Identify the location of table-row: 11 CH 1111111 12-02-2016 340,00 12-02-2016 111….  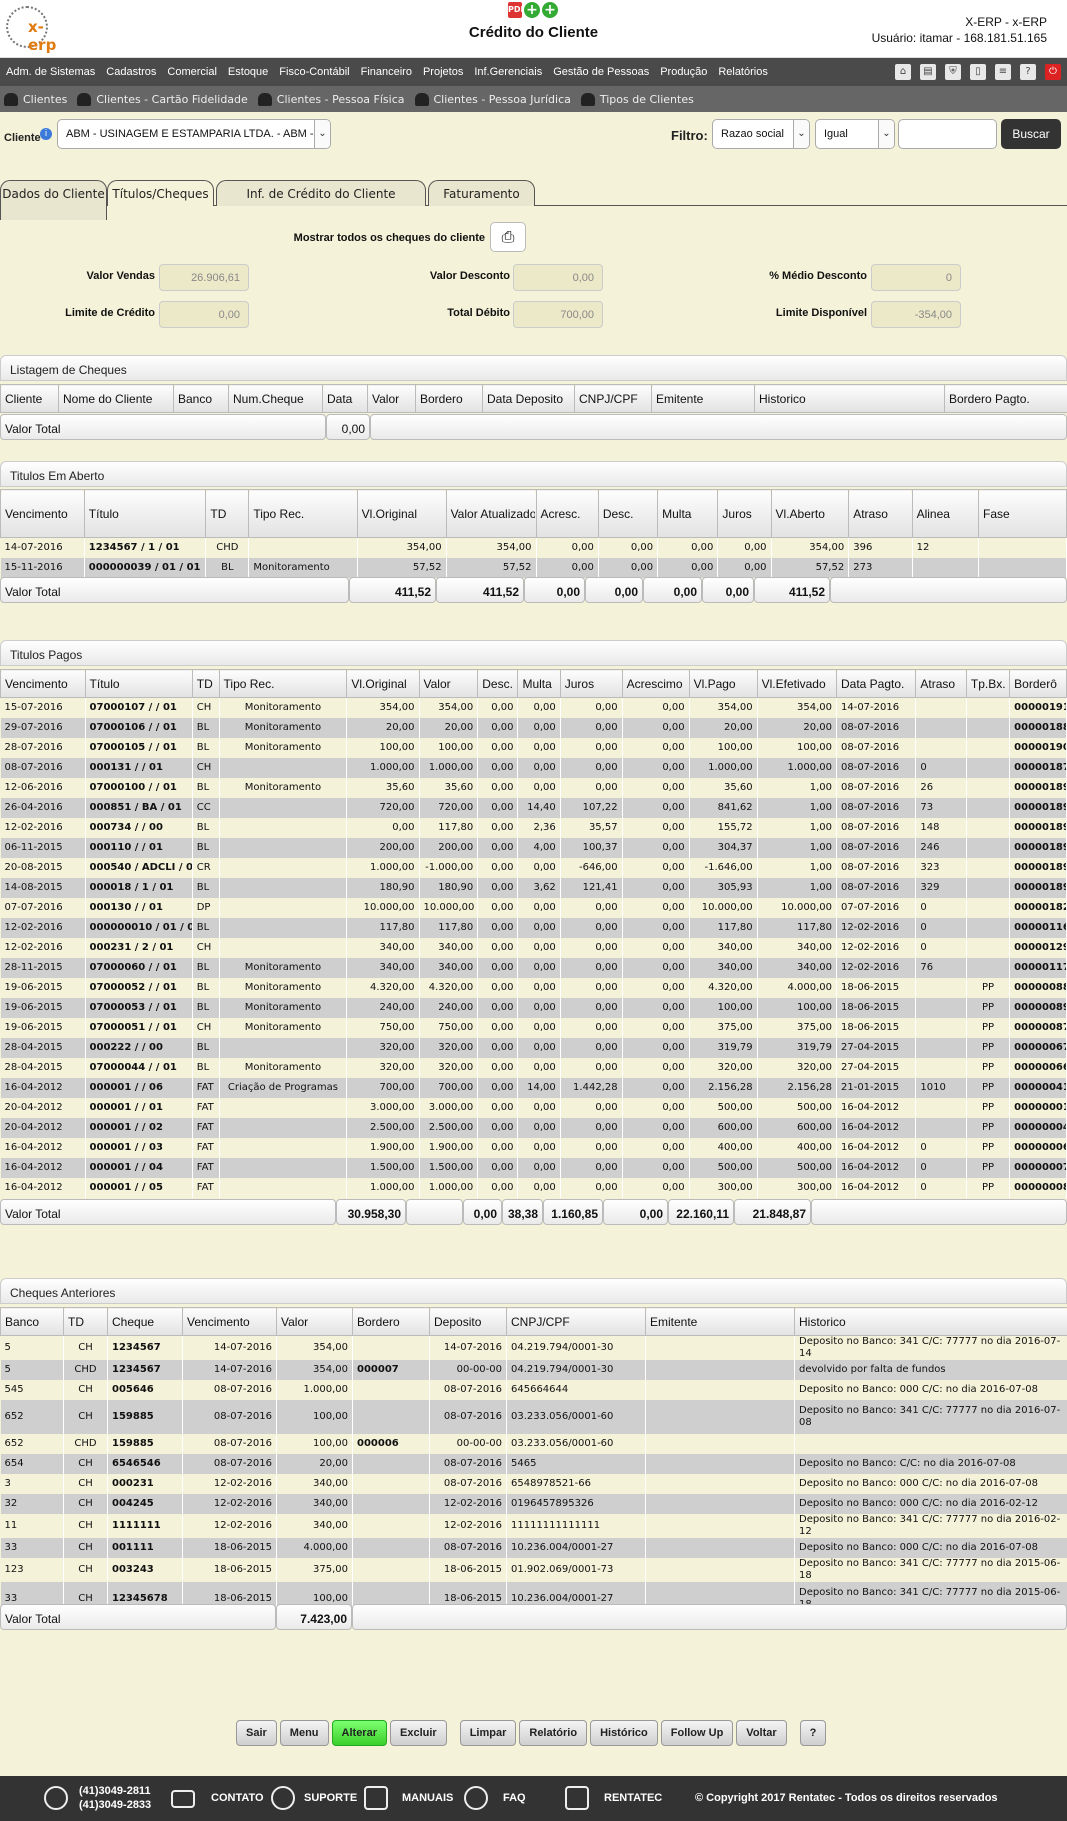
(533, 1526).